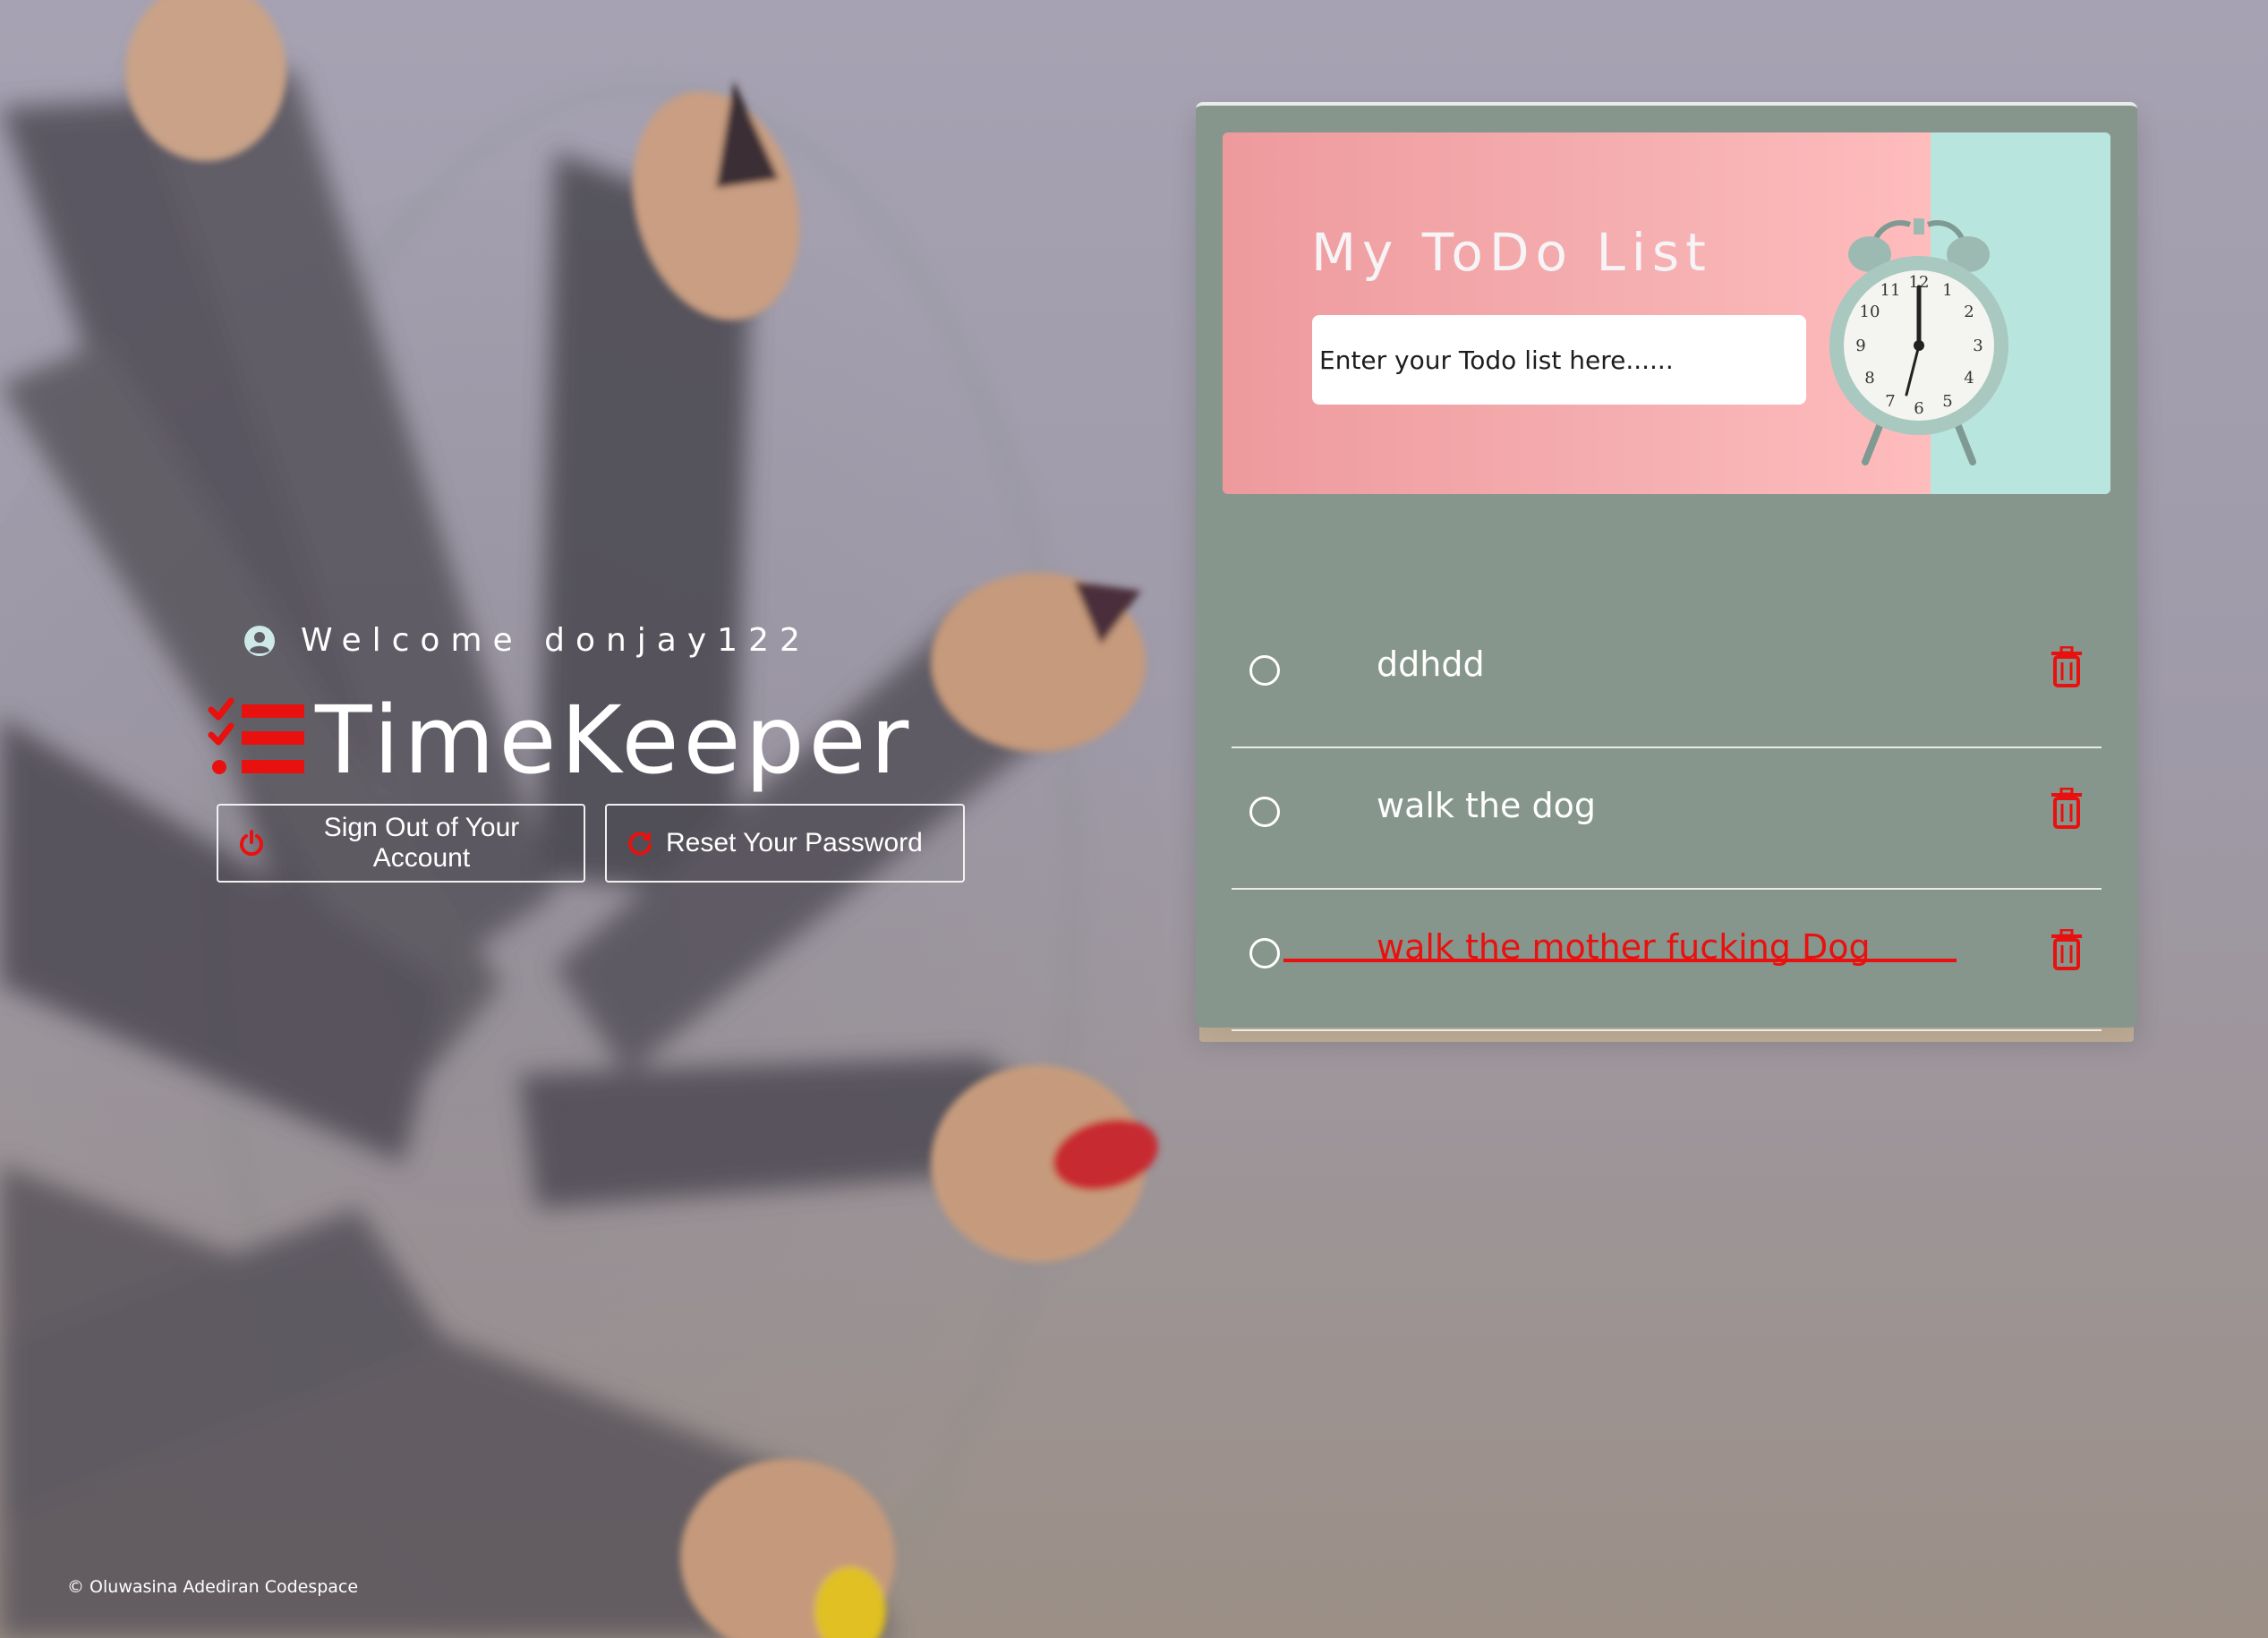  What do you see at coordinates (1486, 805) in the screenshot?
I see `todo-item-text: walk the dog` at bounding box center [1486, 805].